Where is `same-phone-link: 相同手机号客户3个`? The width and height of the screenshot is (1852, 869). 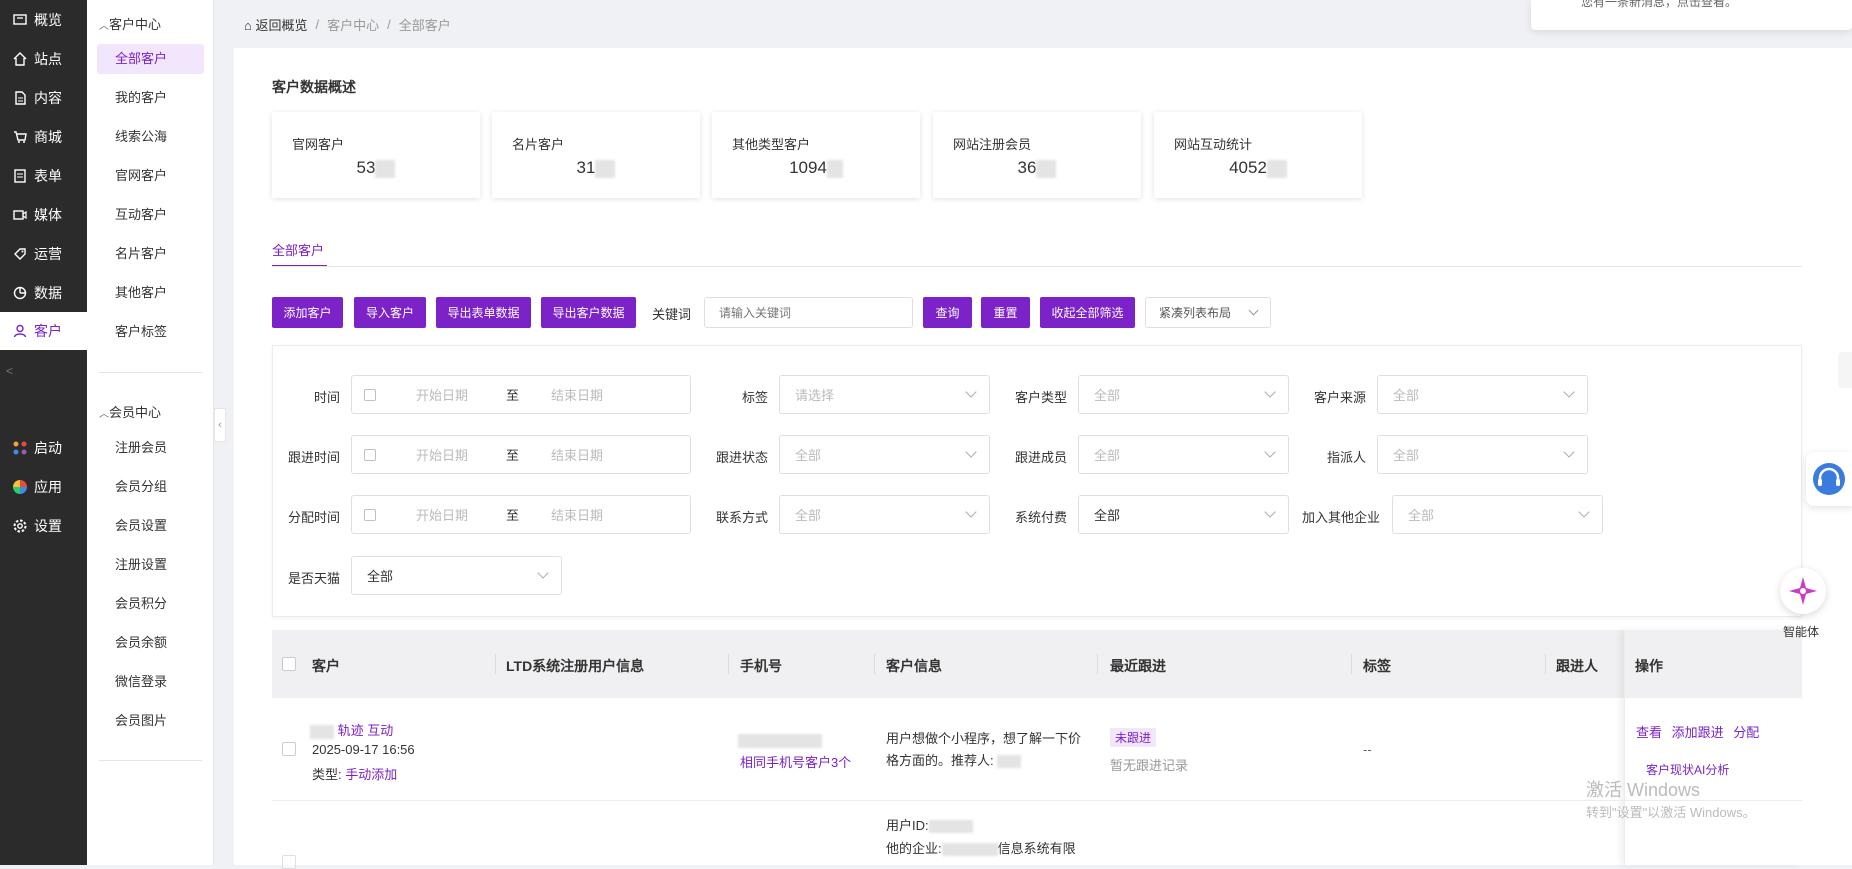 same-phone-link: 相同手机号客户3个 is located at coordinates (795, 761).